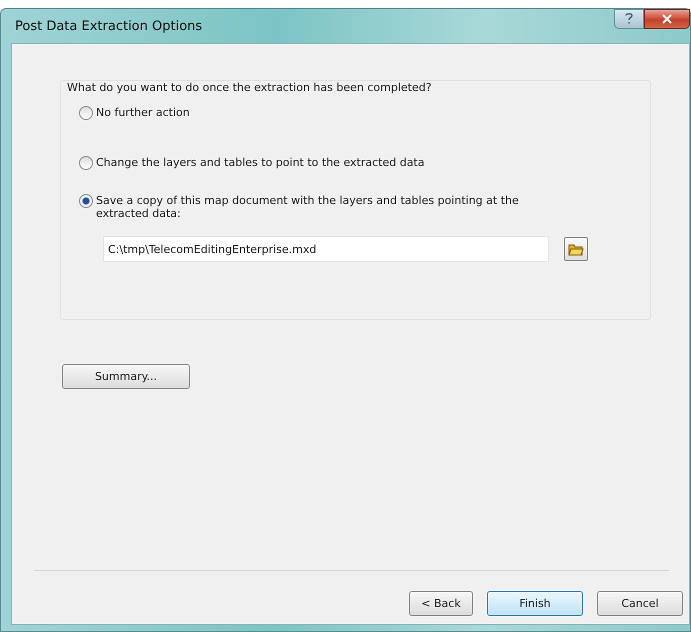  Describe the element at coordinates (441, 603) in the screenshot. I see `dialog-button: < Back` at that location.